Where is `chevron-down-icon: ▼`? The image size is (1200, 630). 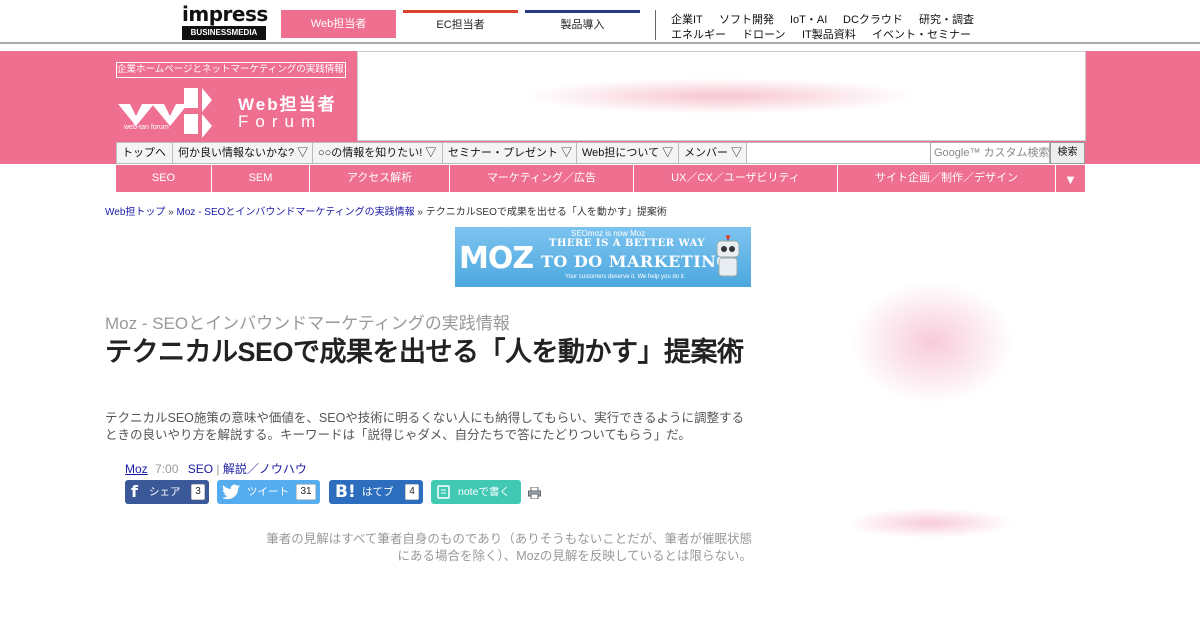 chevron-down-icon: ▼ is located at coordinates (1070, 178).